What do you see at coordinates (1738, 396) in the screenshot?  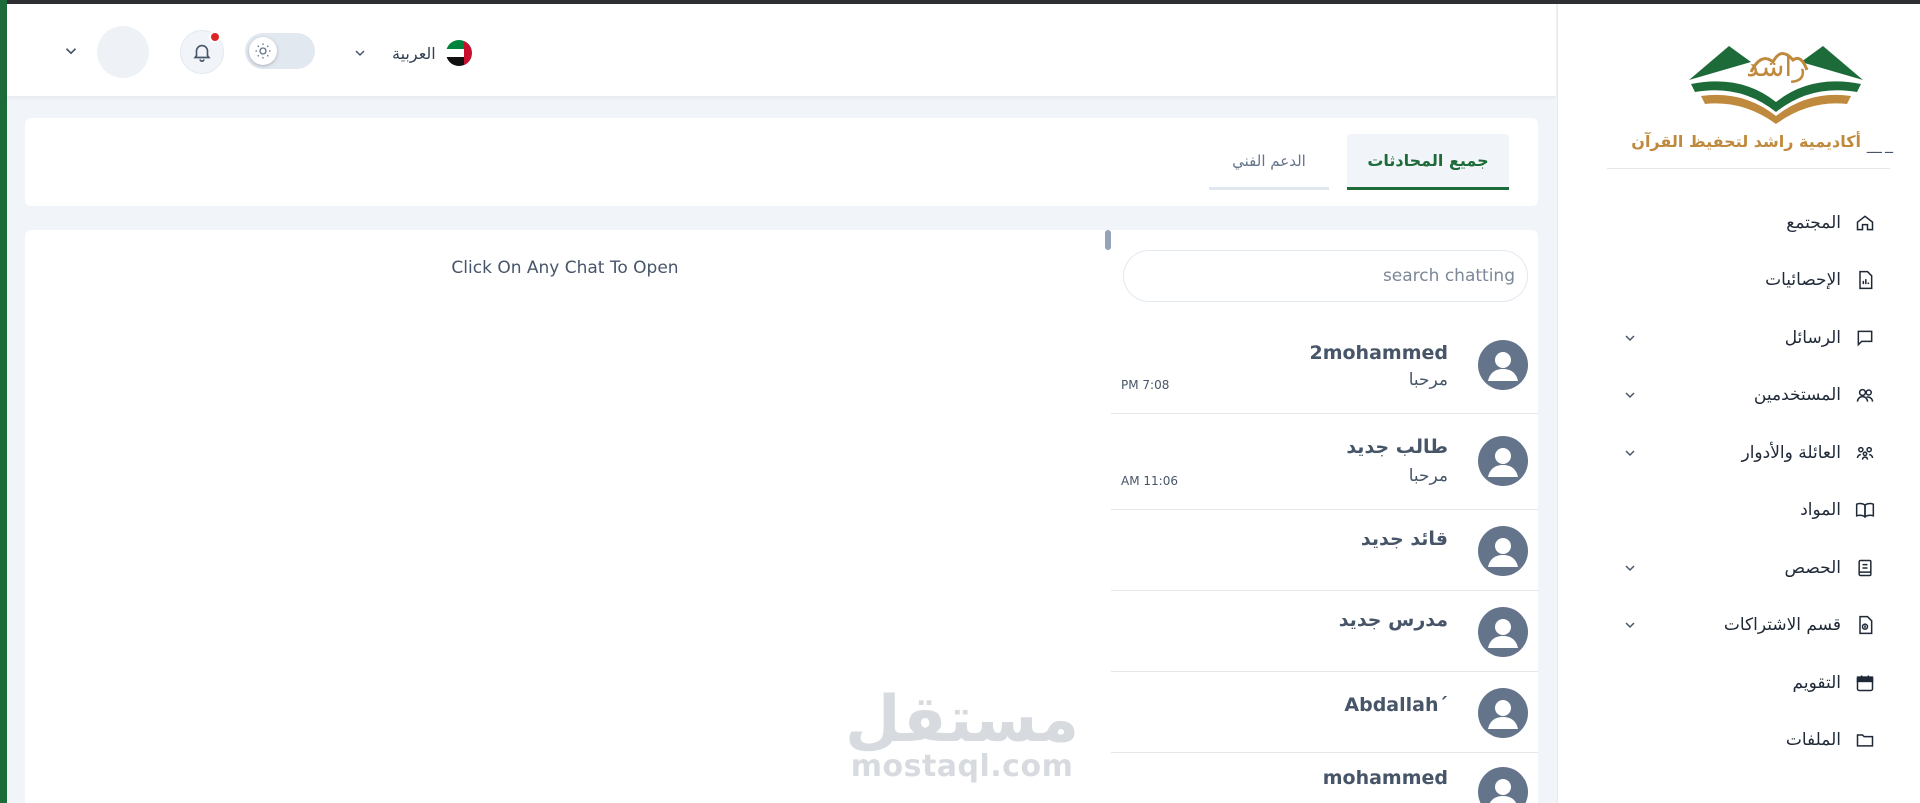 I see `sidebar-item-users: المستخدمين` at bounding box center [1738, 396].